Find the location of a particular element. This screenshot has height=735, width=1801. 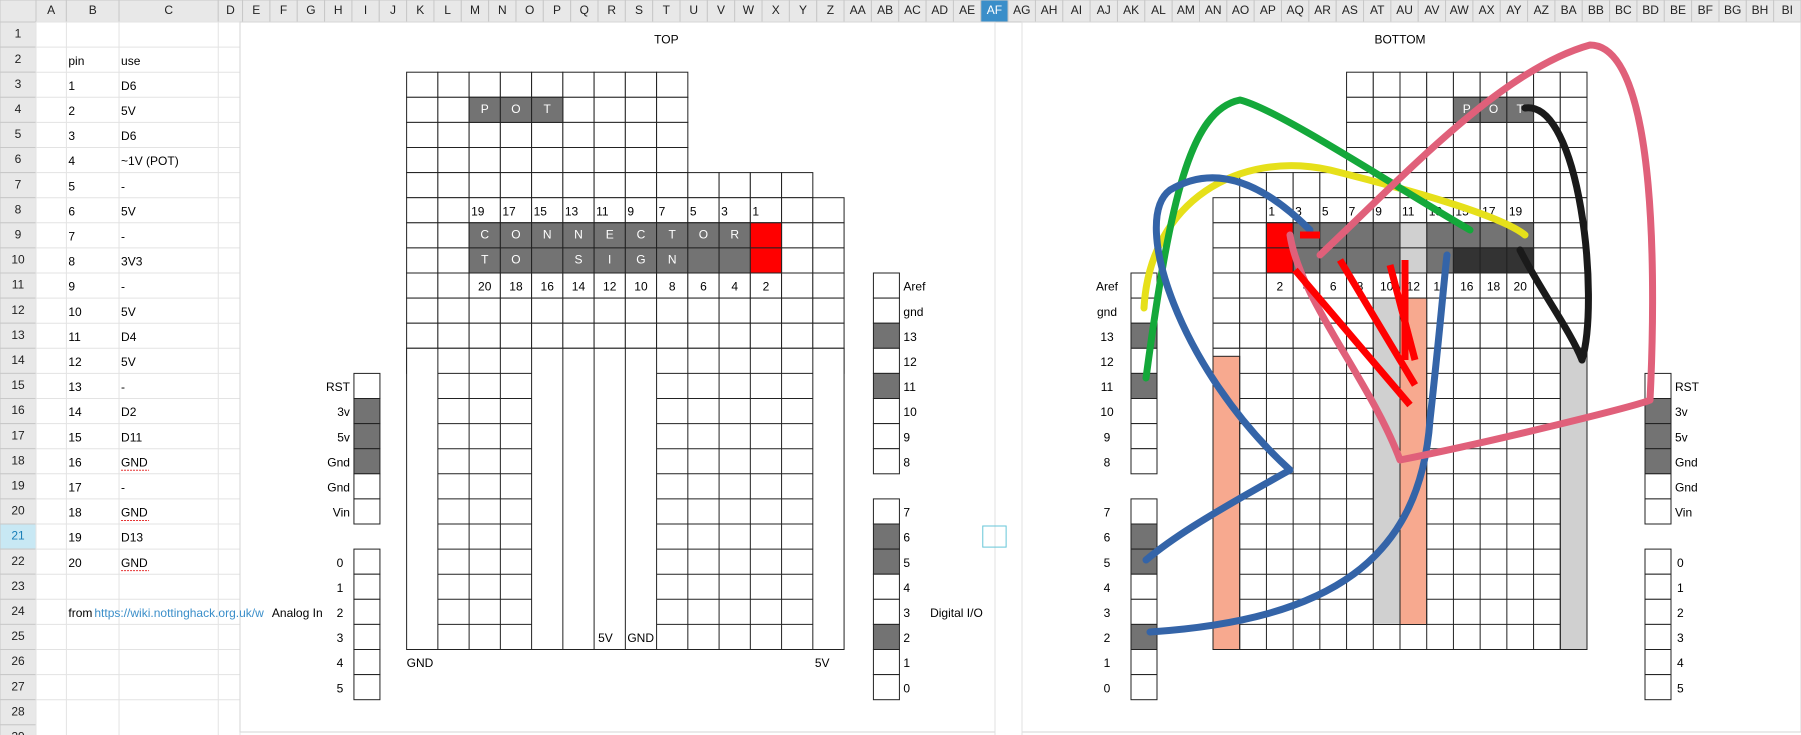

column-header-label: AA is located at coordinates (858, 10).